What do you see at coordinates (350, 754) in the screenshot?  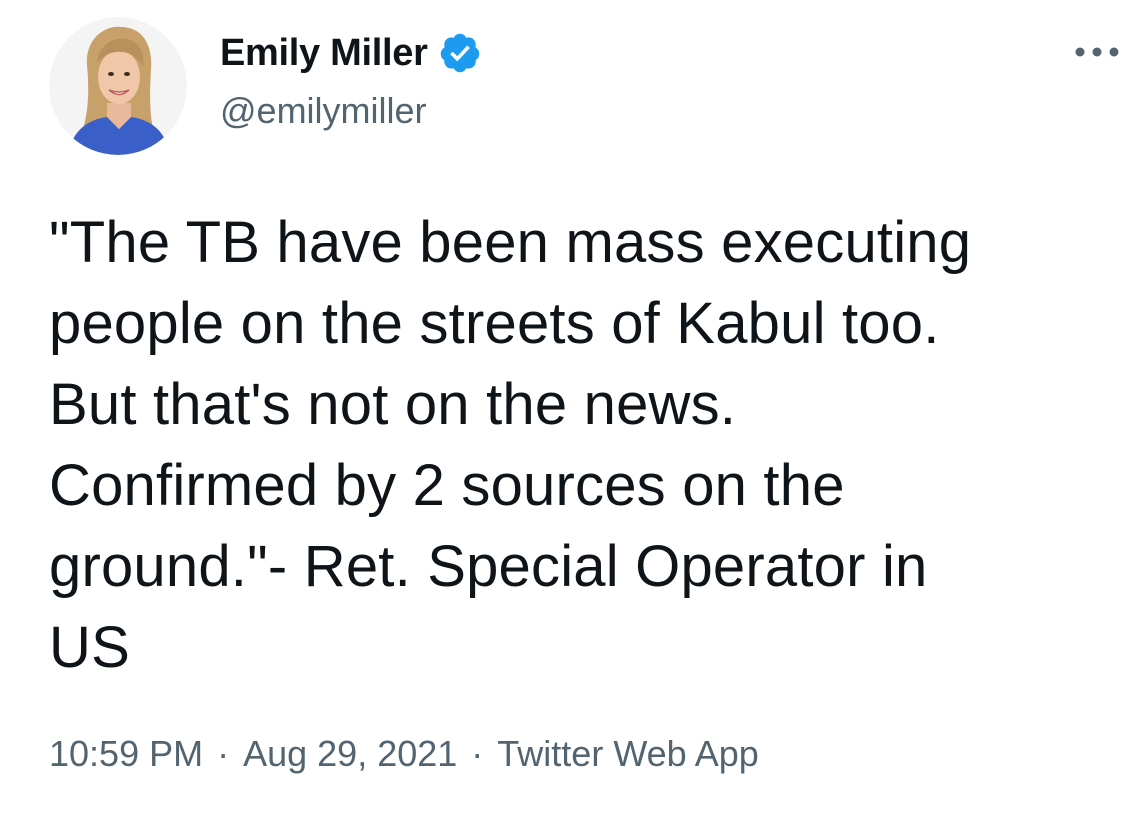 I see `tweet-date: Aug 29, 2021` at bounding box center [350, 754].